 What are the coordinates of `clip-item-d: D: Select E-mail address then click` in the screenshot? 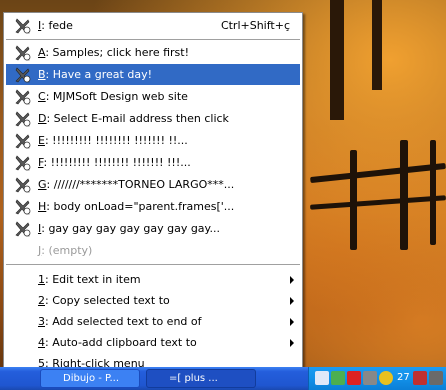 It's located at (153, 118).